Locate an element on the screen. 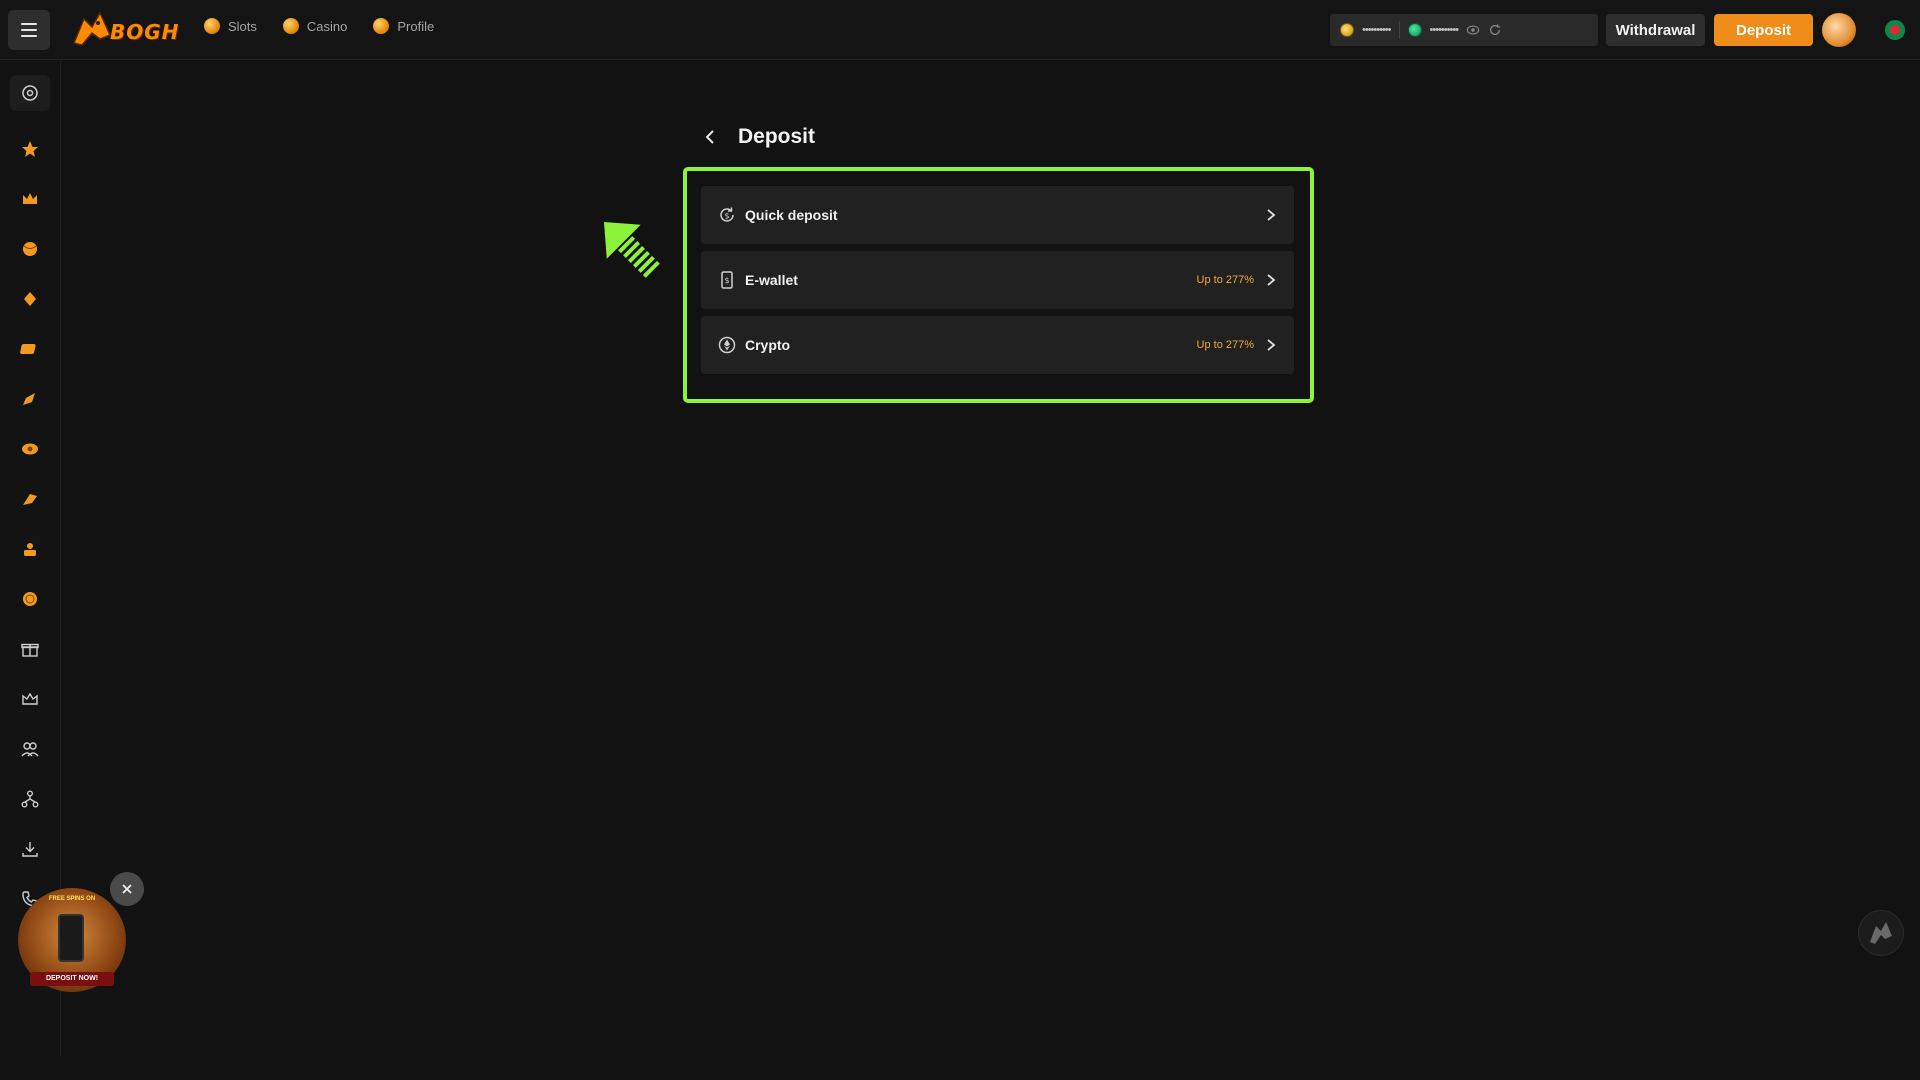  back-button is located at coordinates (710, 137).